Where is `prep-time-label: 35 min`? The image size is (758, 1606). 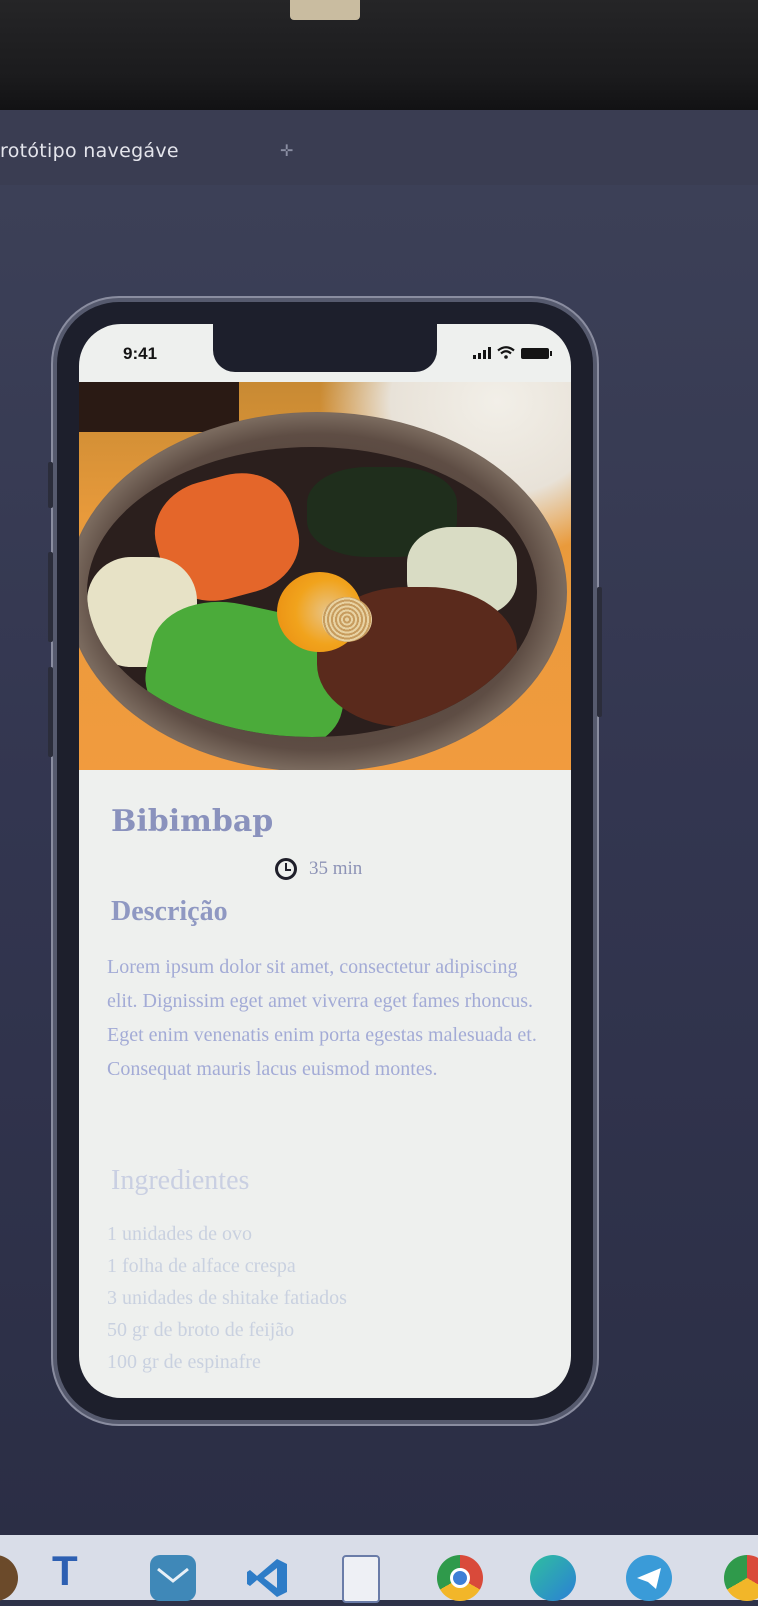
prep-time-label: 35 min is located at coordinates (336, 868).